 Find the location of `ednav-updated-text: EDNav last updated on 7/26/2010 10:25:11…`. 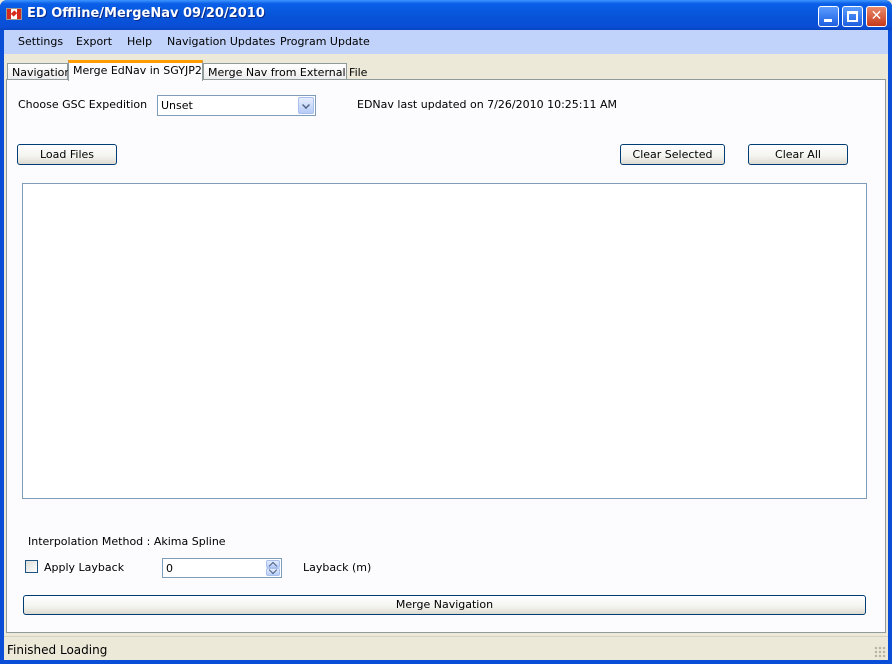

ednav-updated-text: EDNav last updated on 7/26/2010 10:25:11… is located at coordinates (487, 104).